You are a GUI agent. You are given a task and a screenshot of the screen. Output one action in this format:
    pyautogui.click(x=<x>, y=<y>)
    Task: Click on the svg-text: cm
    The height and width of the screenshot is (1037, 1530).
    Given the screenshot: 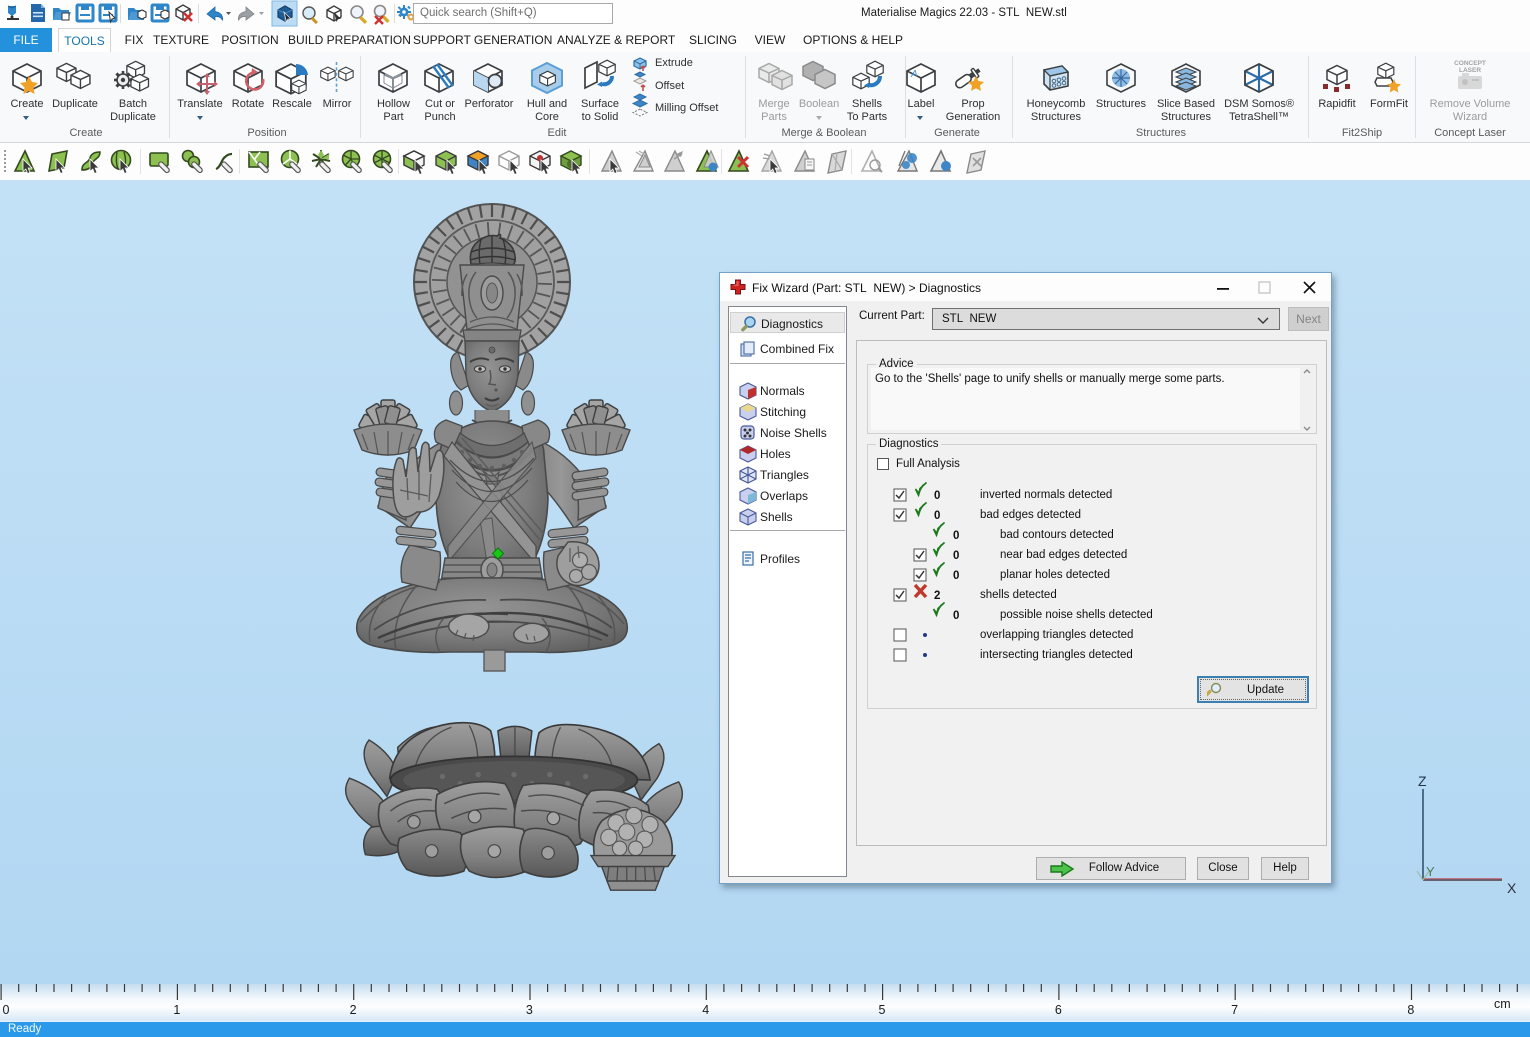 What is the action you would take?
    pyautogui.click(x=1502, y=1004)
    